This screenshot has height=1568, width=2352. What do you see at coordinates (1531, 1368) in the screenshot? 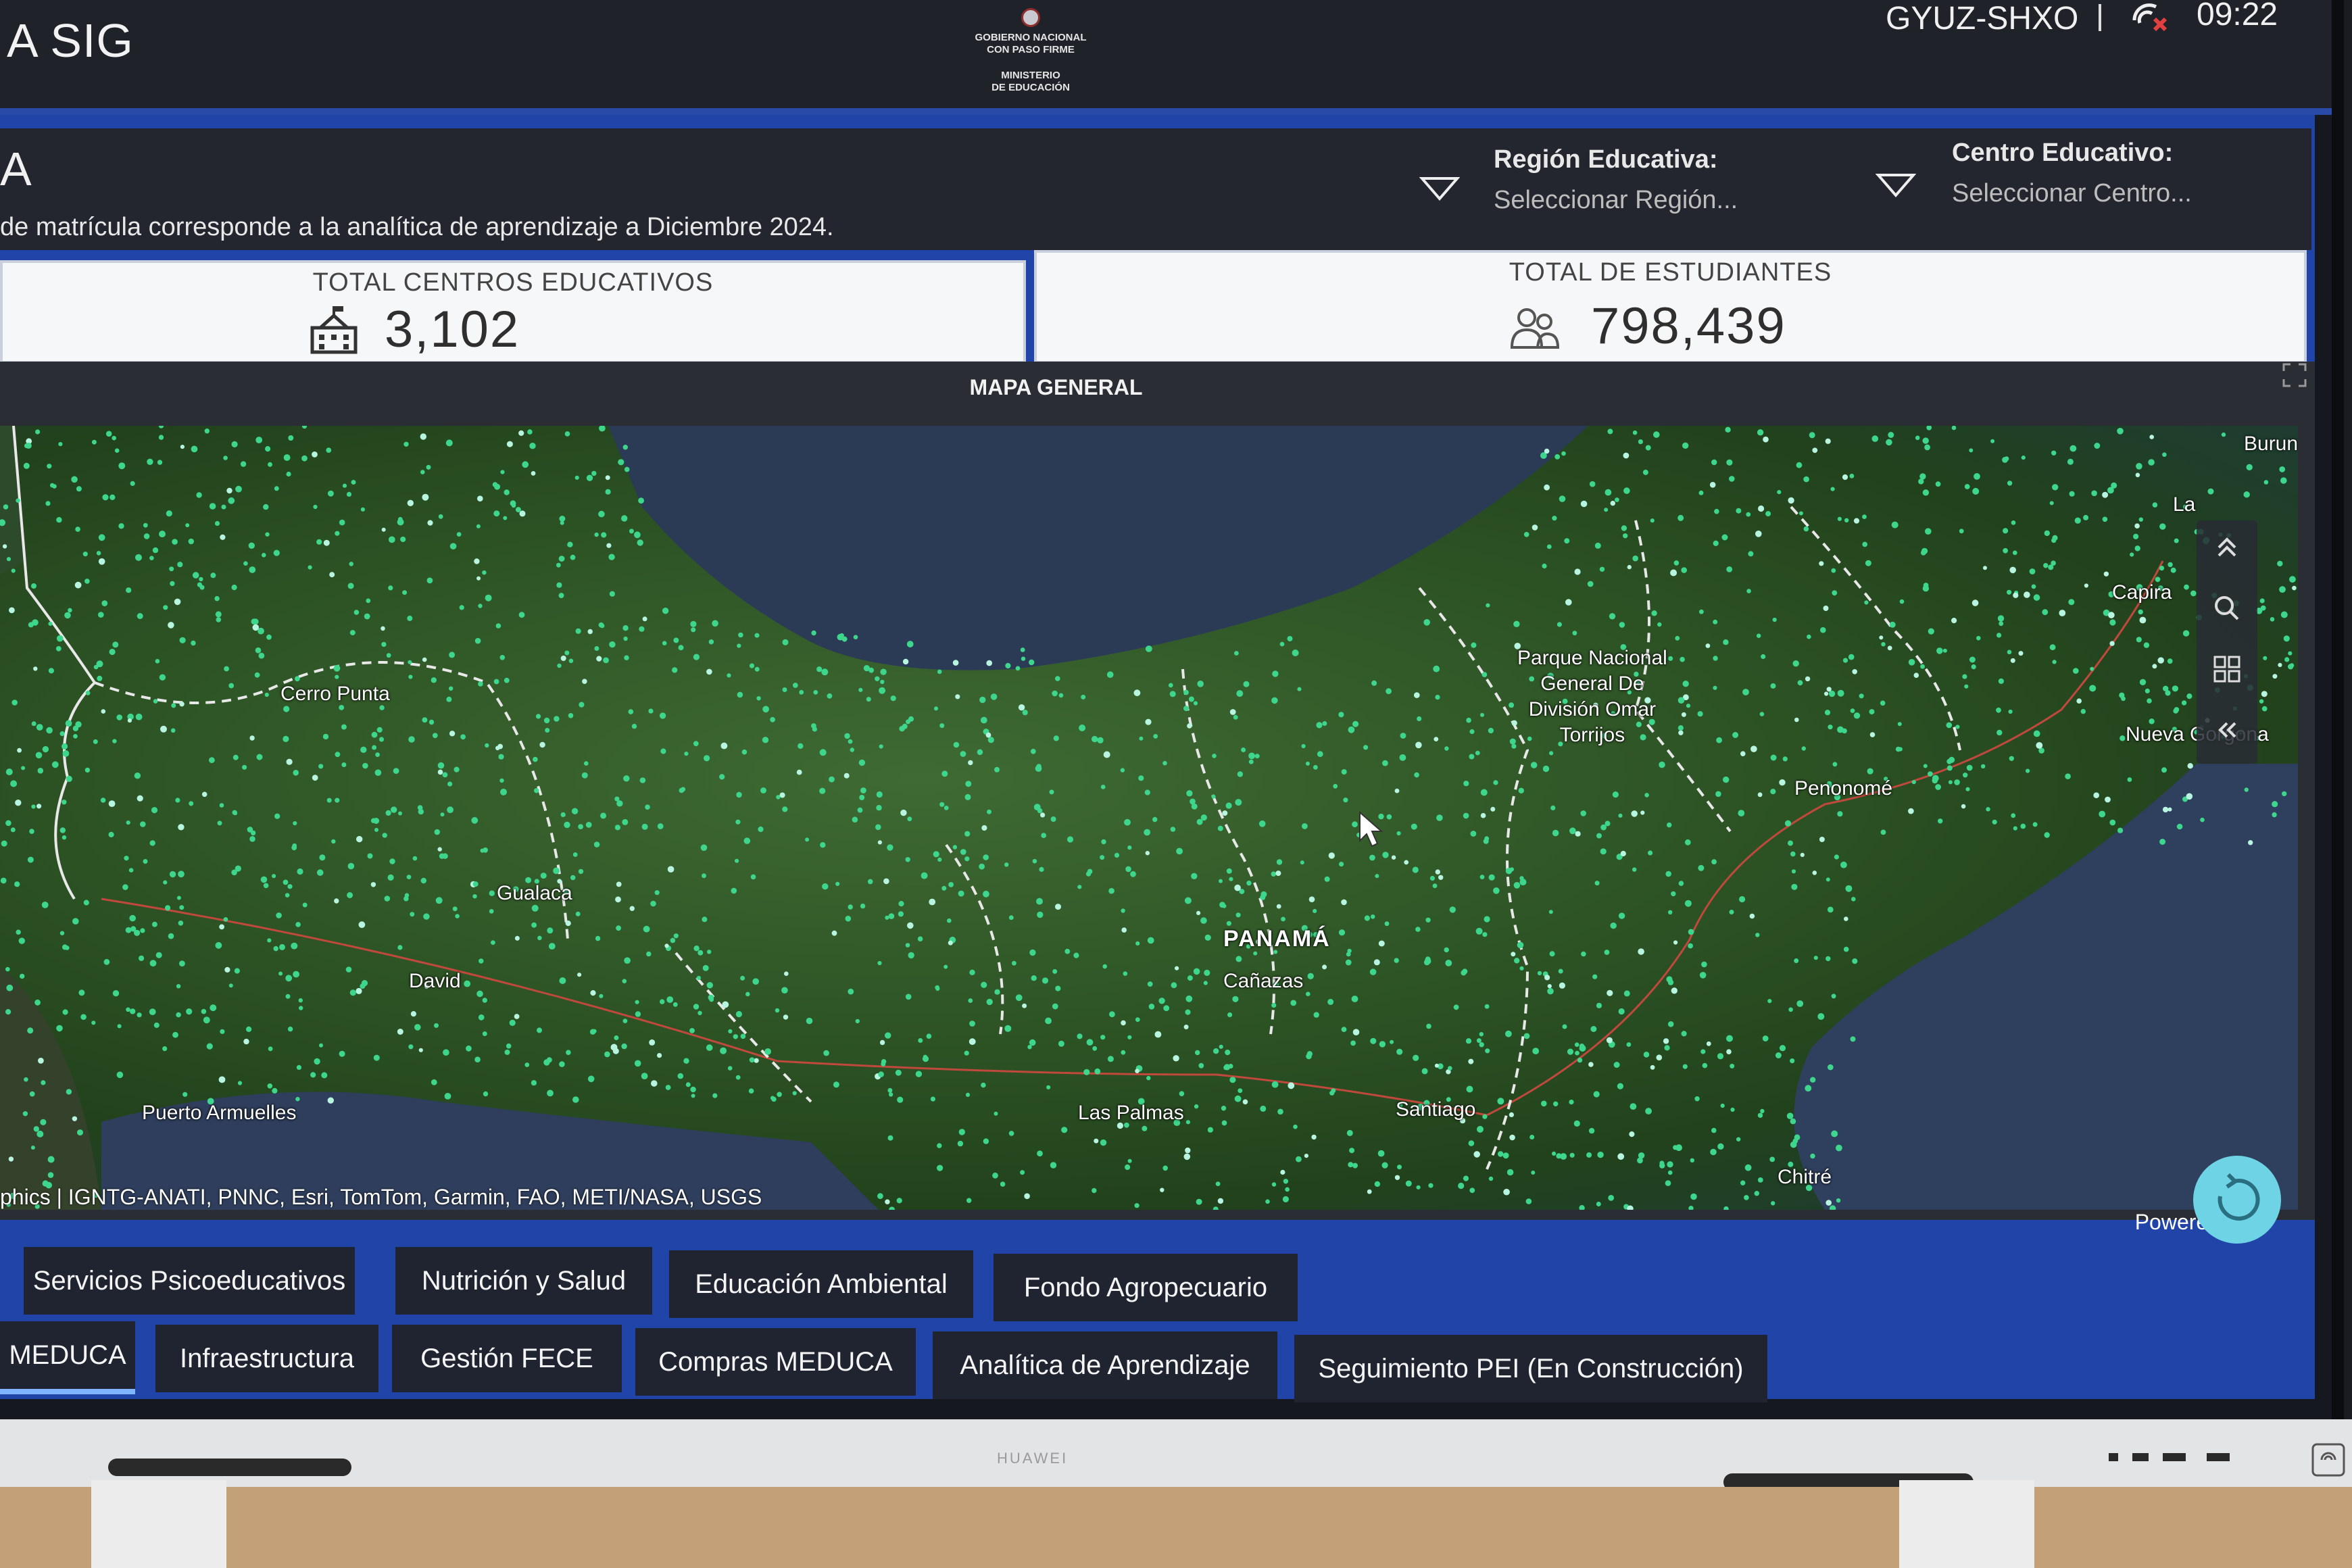
I see `tab-seguimiento-pei: Seguimiento PEI (En Construcción)` at bounding box center [1531, 1368].